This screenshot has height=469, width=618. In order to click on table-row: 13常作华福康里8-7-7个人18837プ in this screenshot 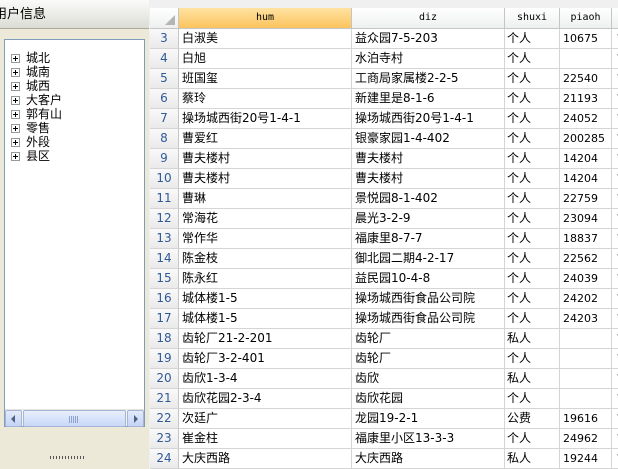, I will do `click(384, 239)`.